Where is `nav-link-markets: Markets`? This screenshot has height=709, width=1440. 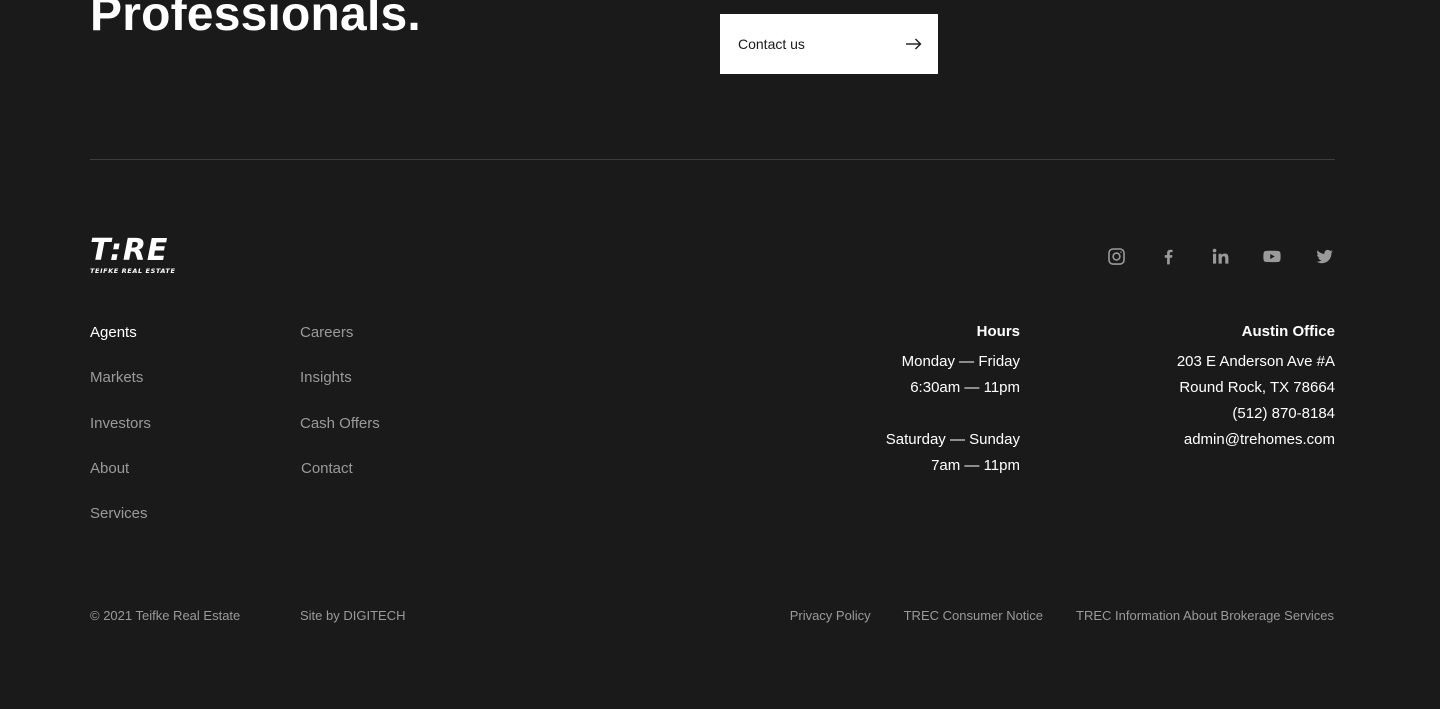
nav-link-markets: Markets is located at coordinates (116, 377).